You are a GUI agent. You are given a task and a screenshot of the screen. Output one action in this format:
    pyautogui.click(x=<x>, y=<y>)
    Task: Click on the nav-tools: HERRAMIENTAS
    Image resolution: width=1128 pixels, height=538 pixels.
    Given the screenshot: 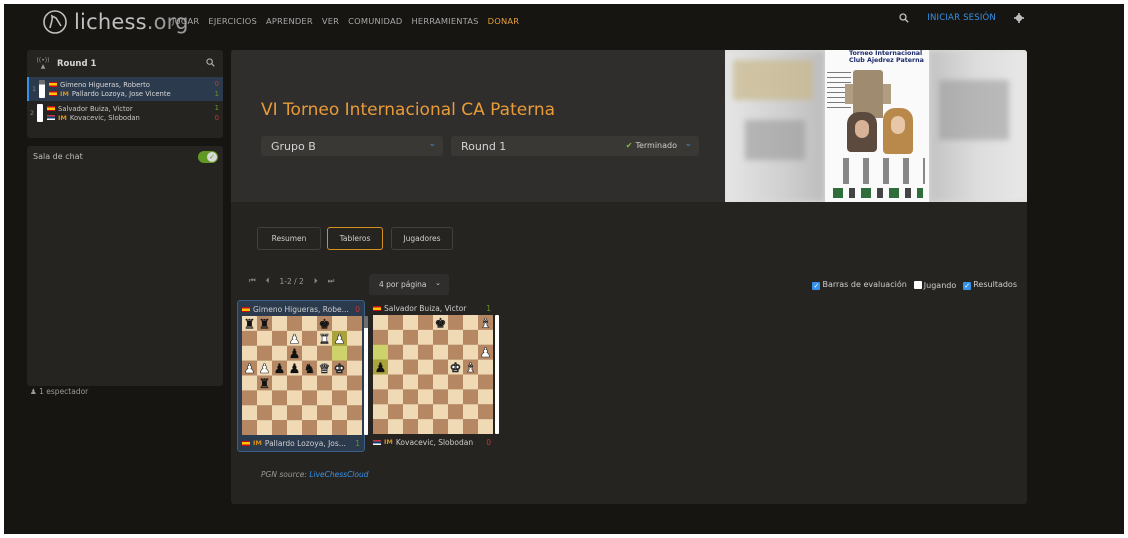 What is the action you would take?
    pyautogui.click(x=444, y=21)
    